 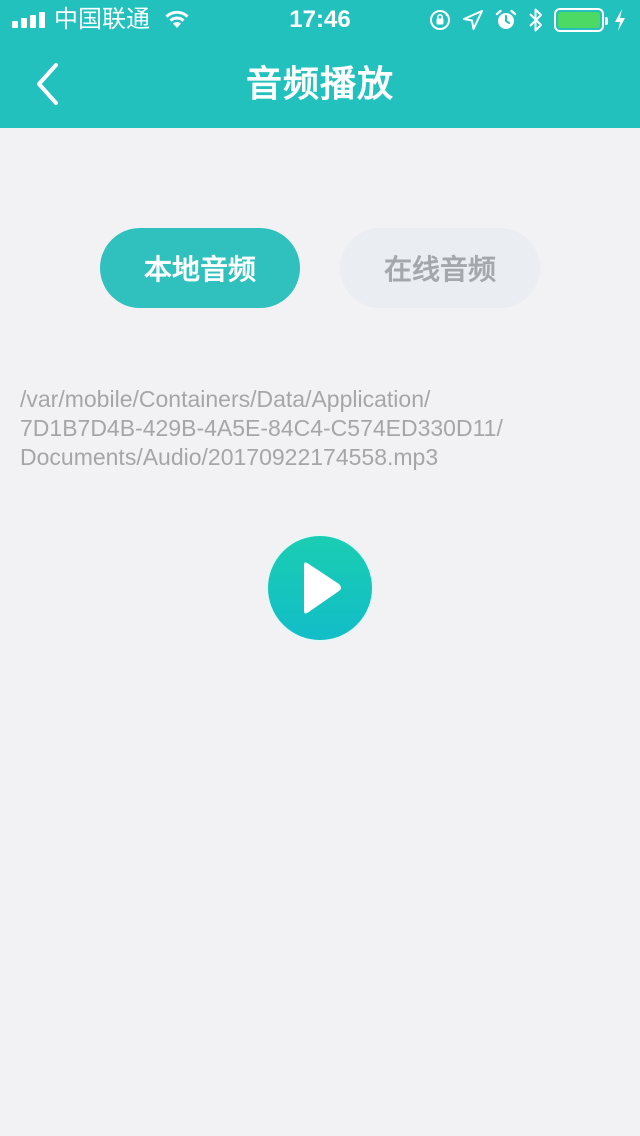 What do you see at coordinates (620, 20) in the screenshot?
I see `charging-icon` at bounding box center [620, 20].